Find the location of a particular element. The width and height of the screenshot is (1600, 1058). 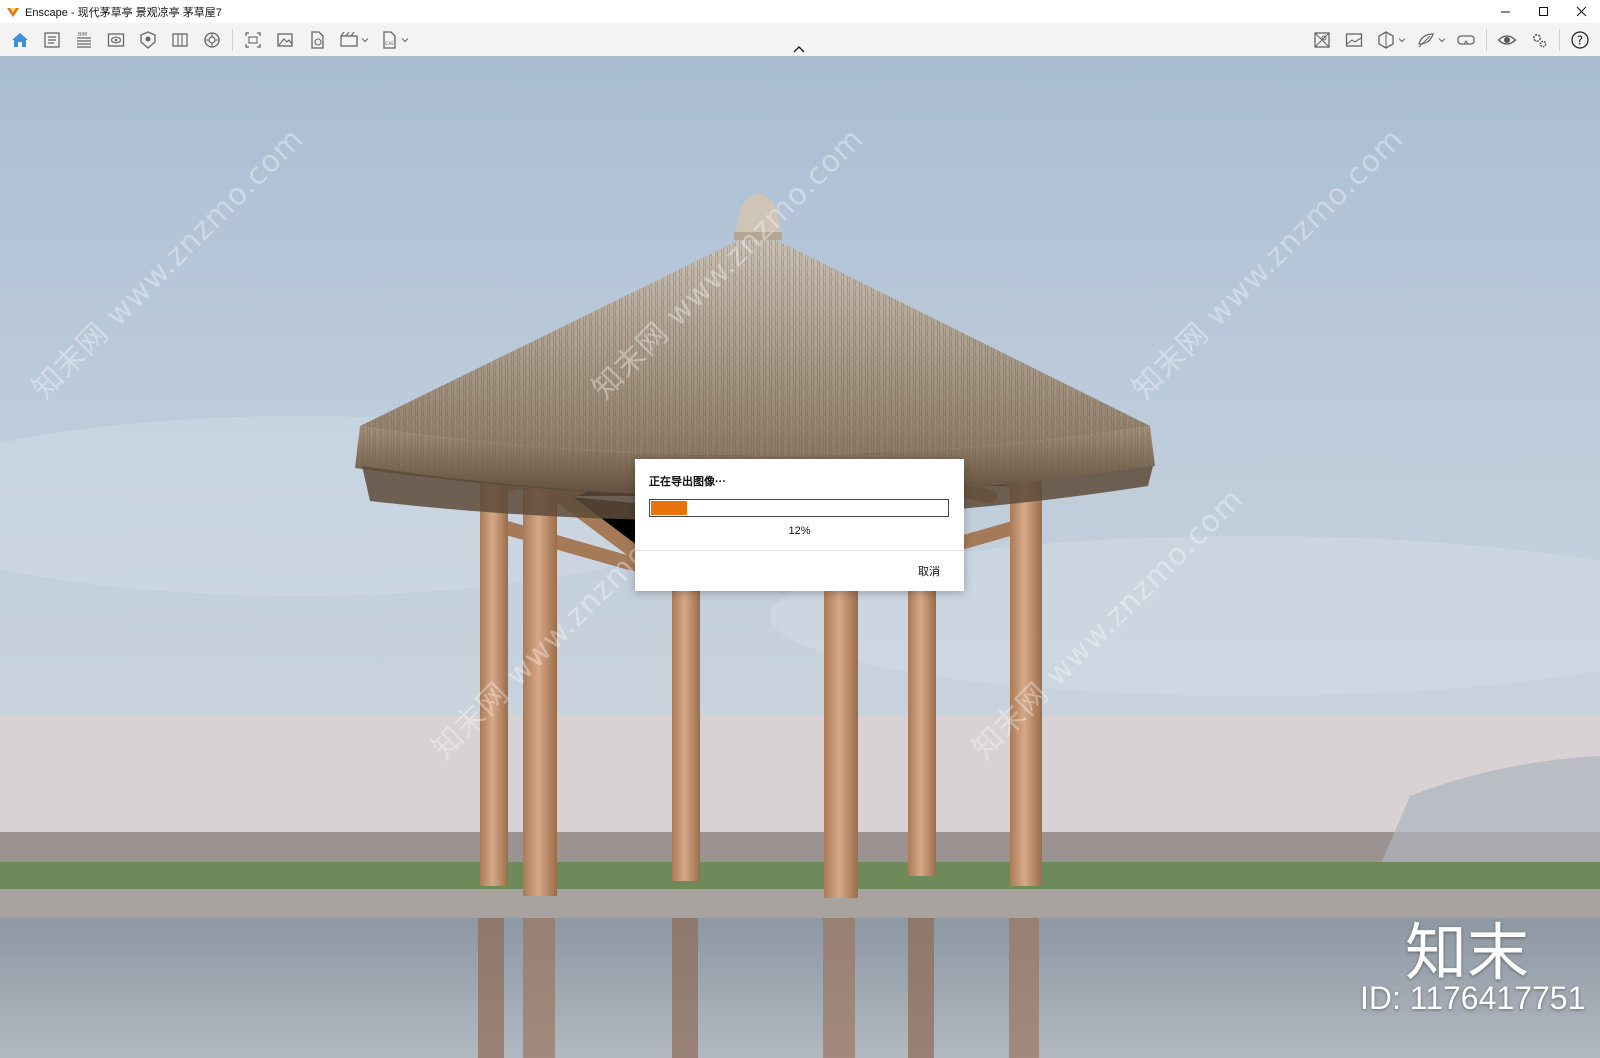

views-button is located at coordinates (116, 40).